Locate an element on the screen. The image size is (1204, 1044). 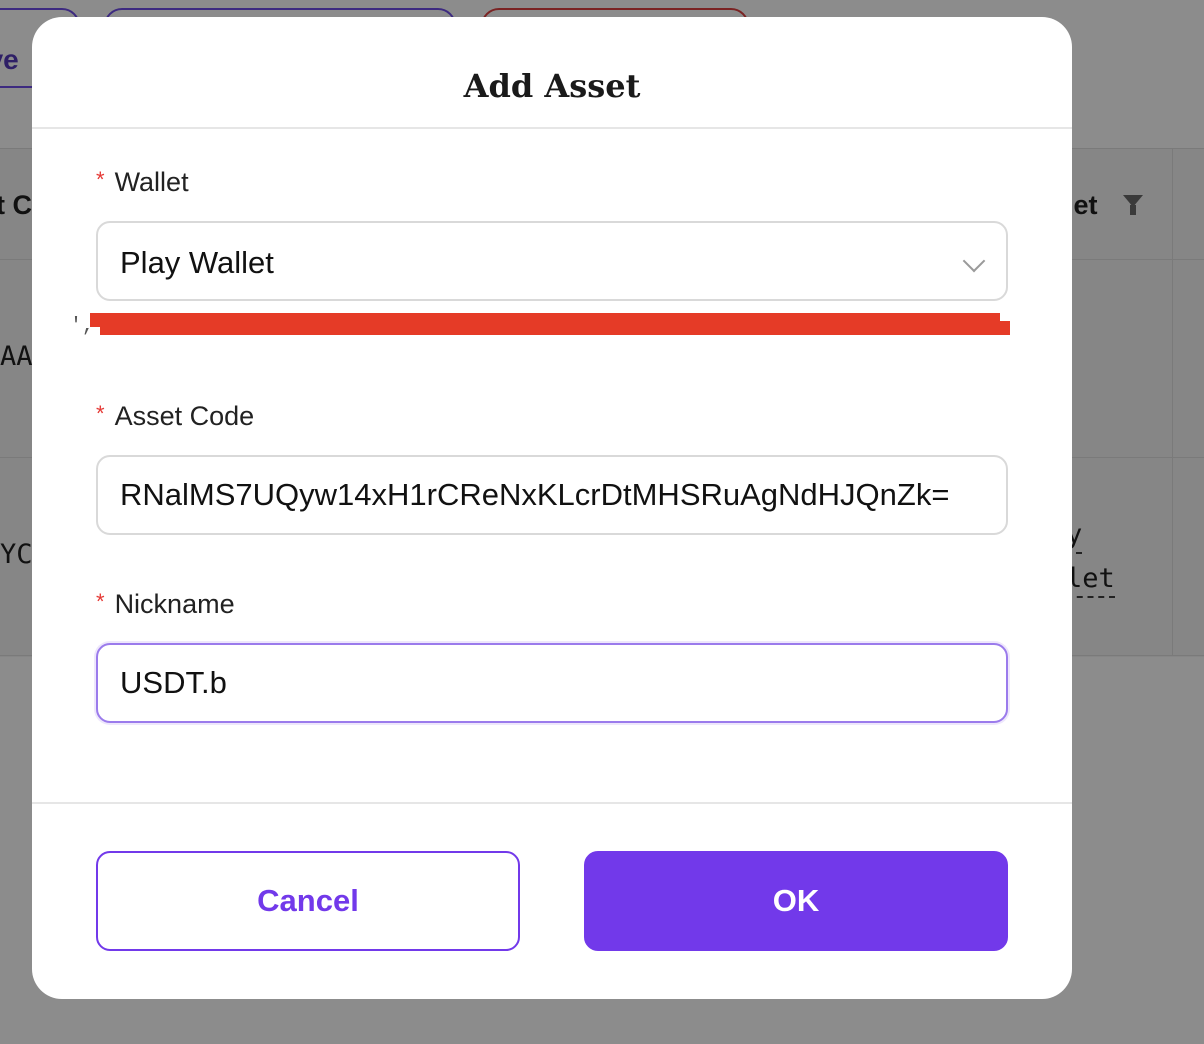
asset-code-input is located at coordinates (550, 495).